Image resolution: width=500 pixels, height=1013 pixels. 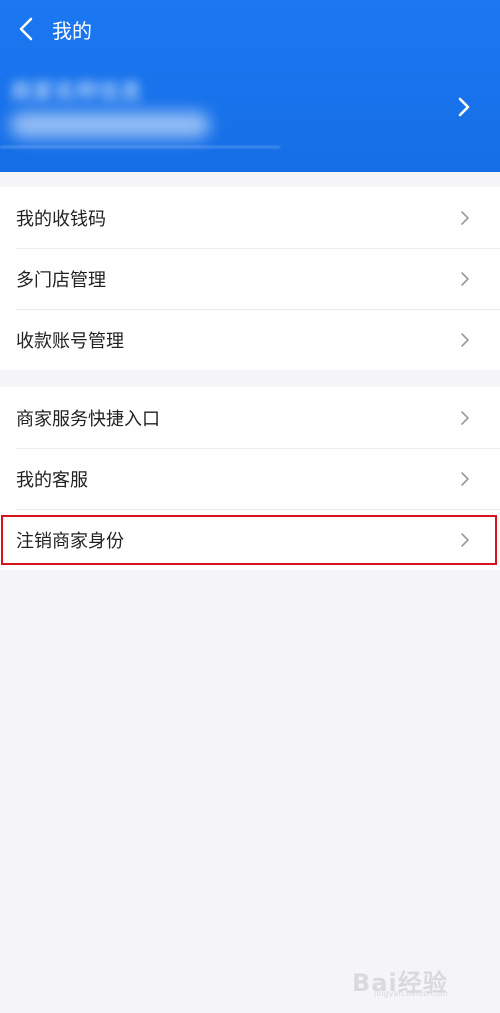 I want to click on back-button, so click(x=26, y=29).